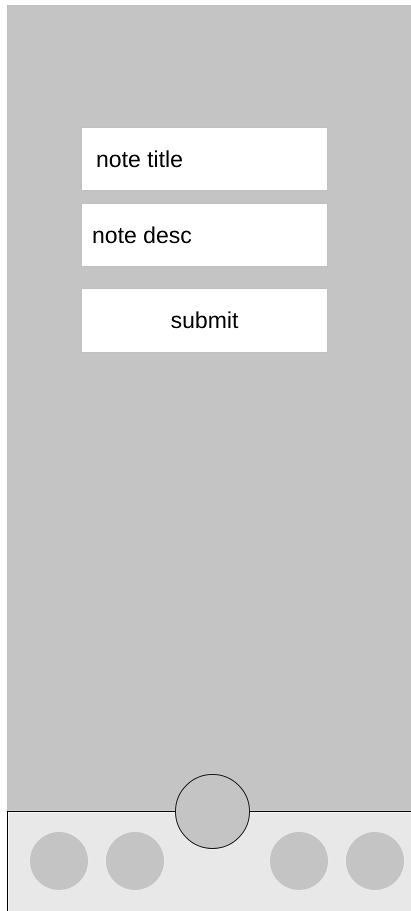 The height and width of the screenshot is (911, 411). What do you see at coordinates (204, 320) in the screenshot?
I see `submit-button: submit` at bounding box center [204, 320].